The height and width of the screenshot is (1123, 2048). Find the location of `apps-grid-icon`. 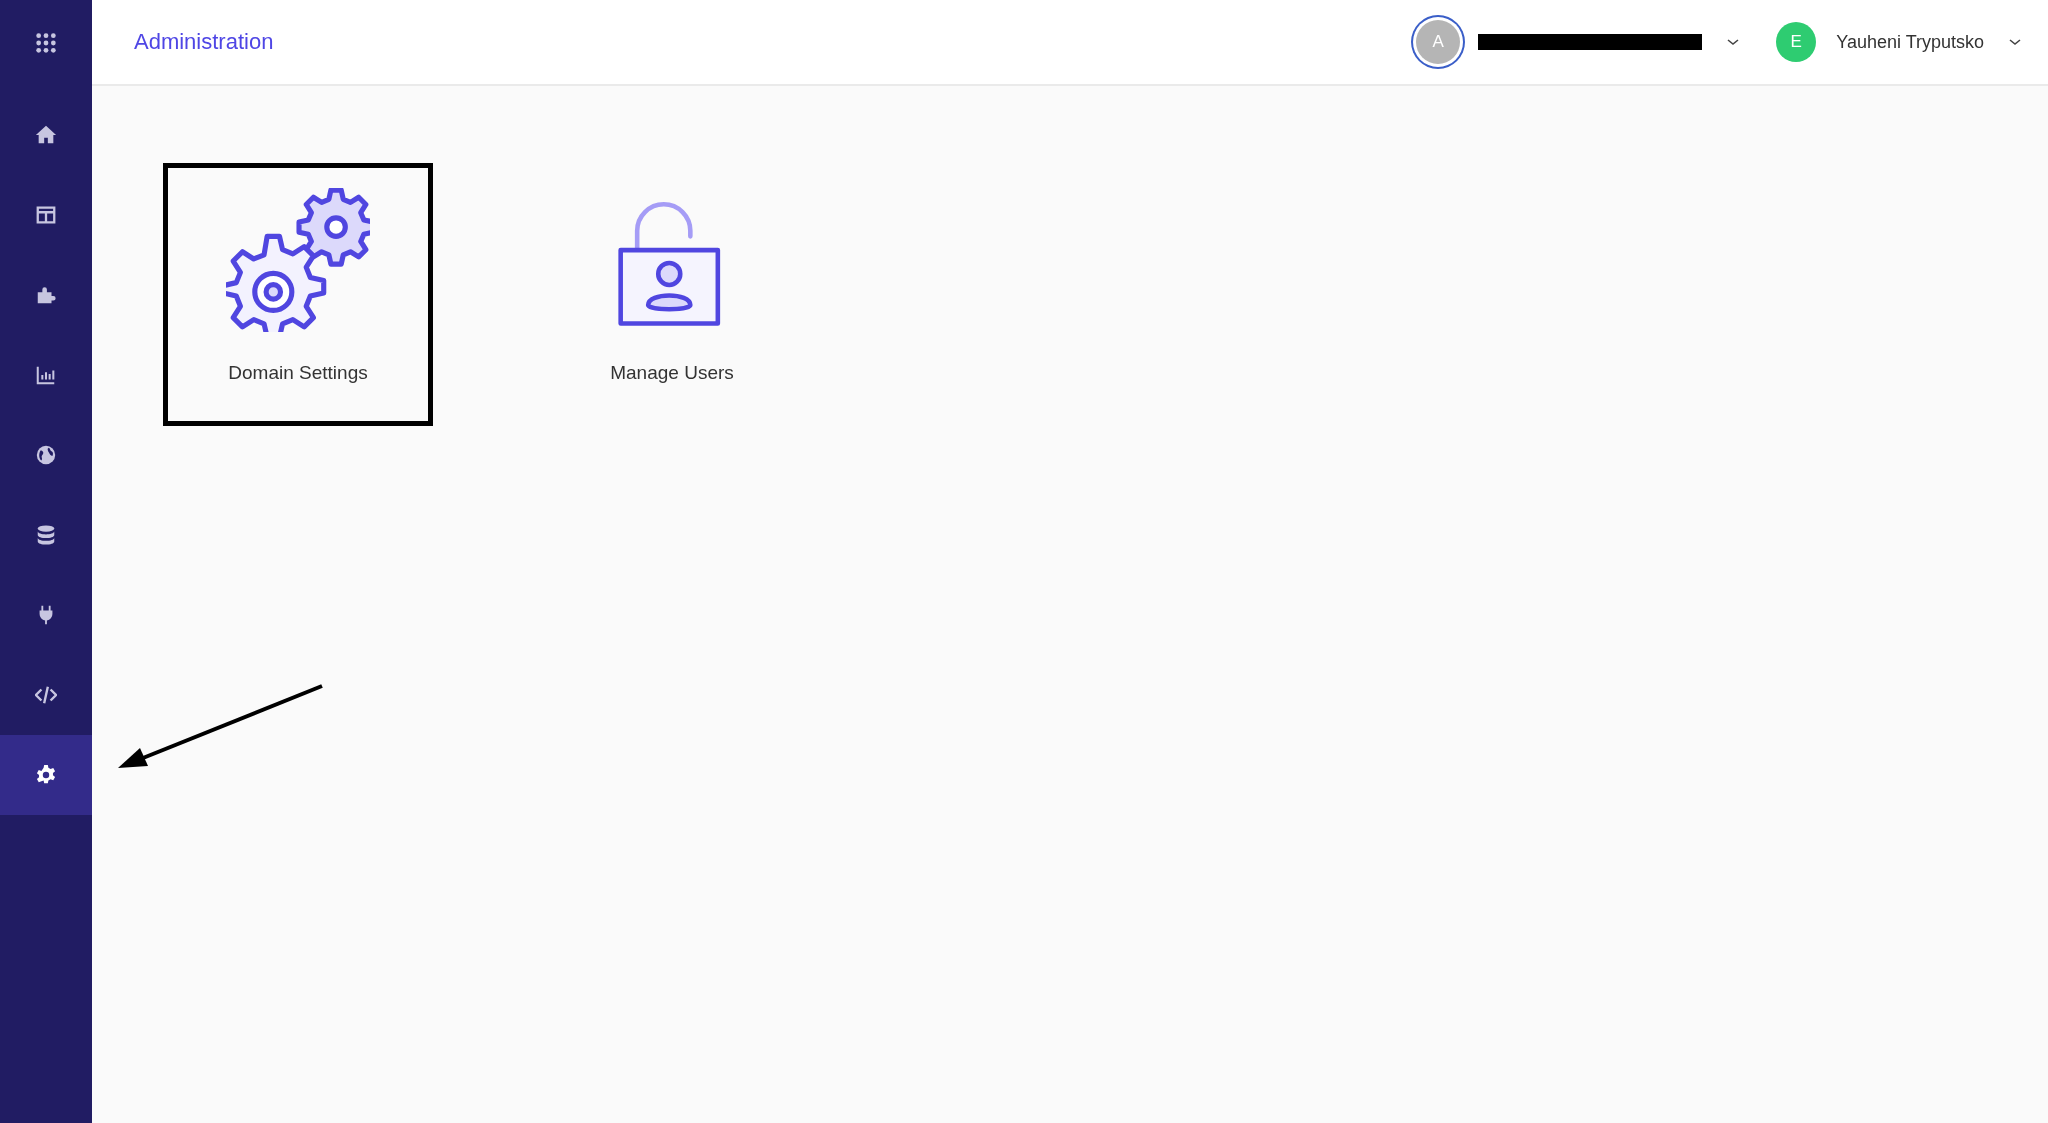

apps-grid-icon is located at coordinates (46, 43).